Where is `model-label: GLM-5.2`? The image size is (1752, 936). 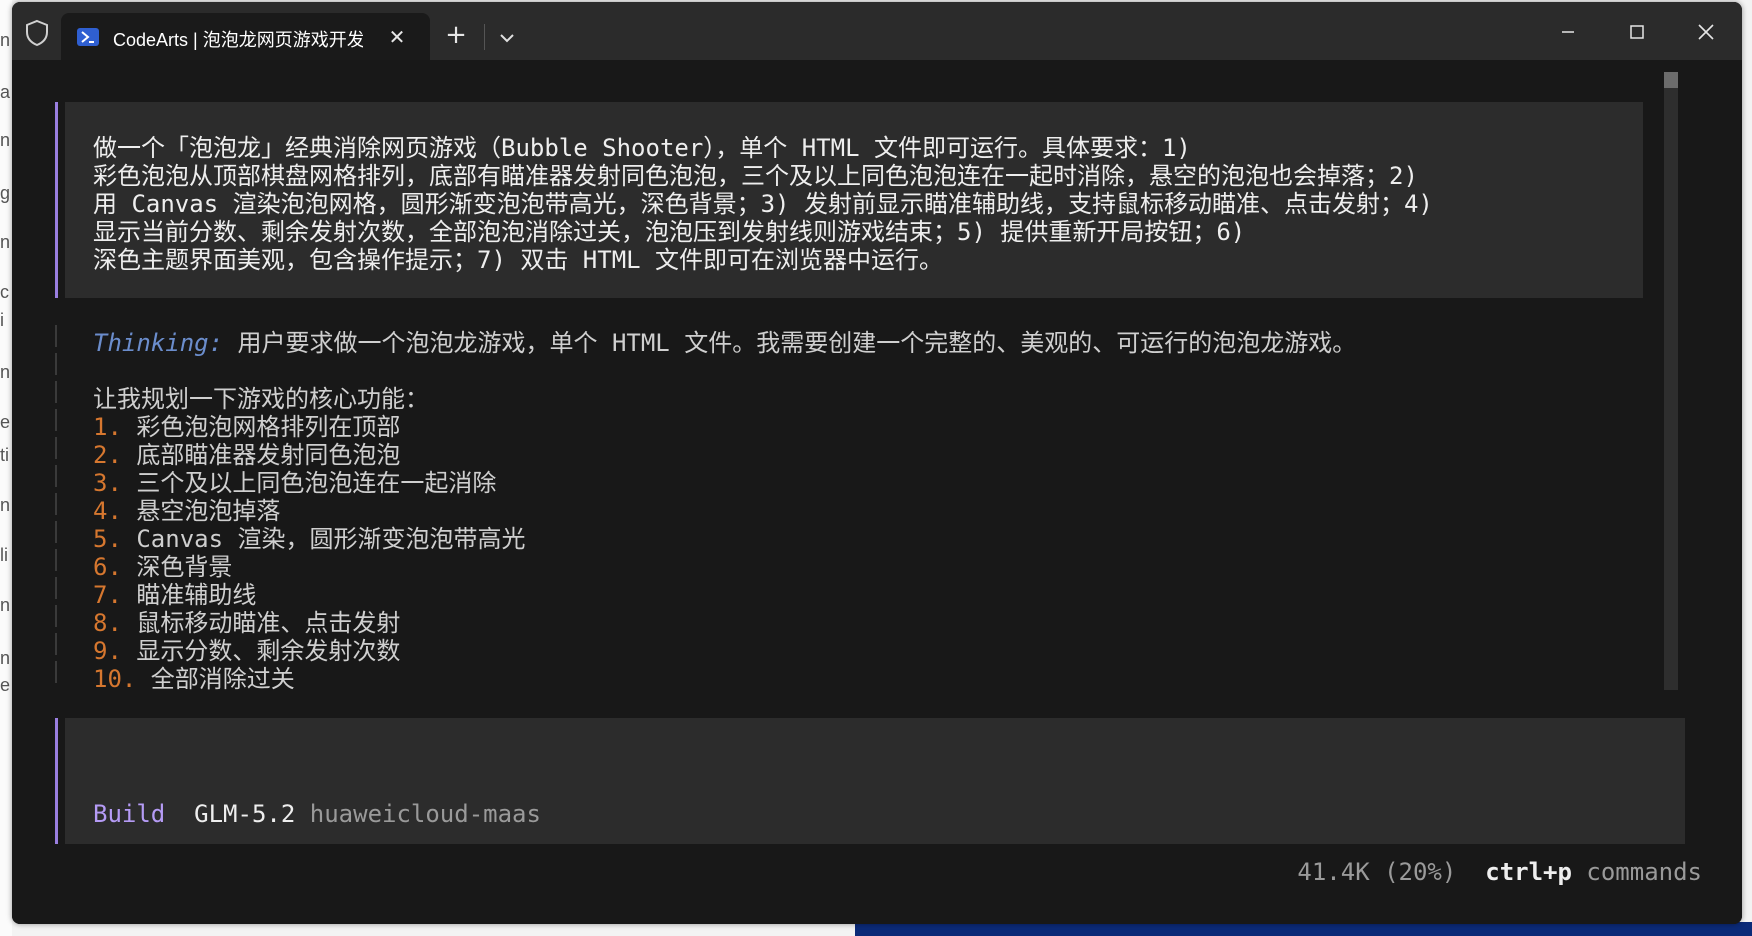 model-label: GLM-5.2 is located at coordinates (244, 814).